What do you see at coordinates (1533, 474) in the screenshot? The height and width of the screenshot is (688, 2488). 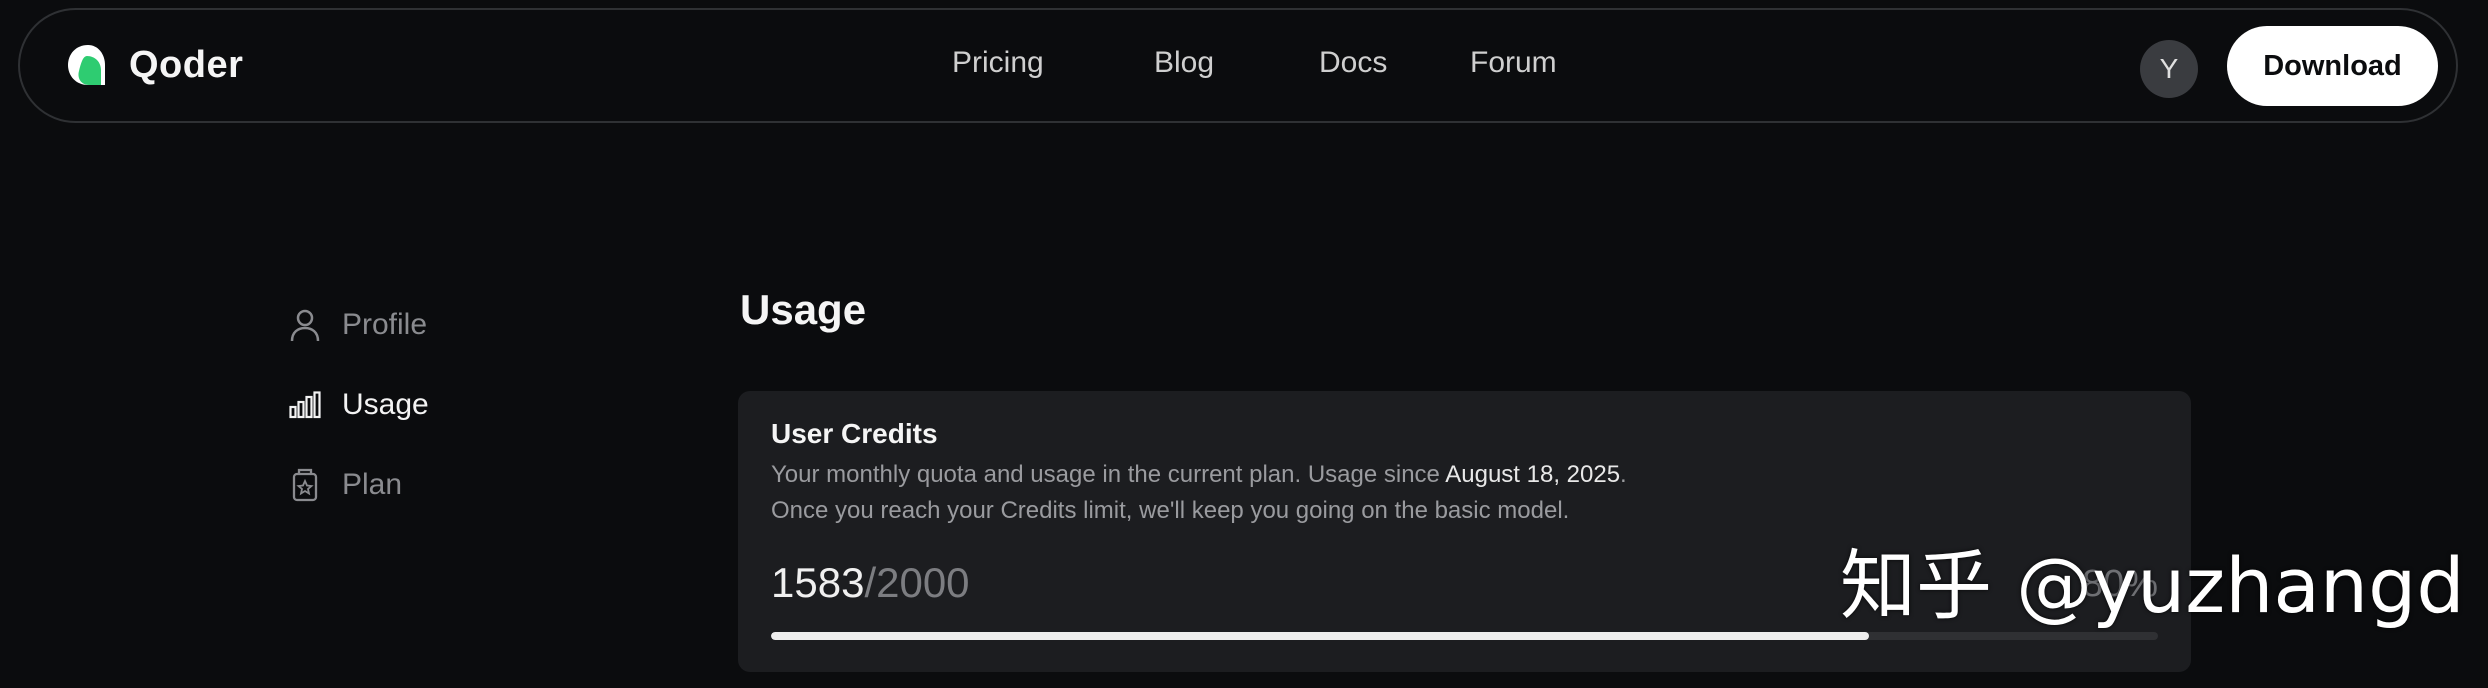 I see `usage-since-date: August 18, 2025` at bounding box center [1533, 474].